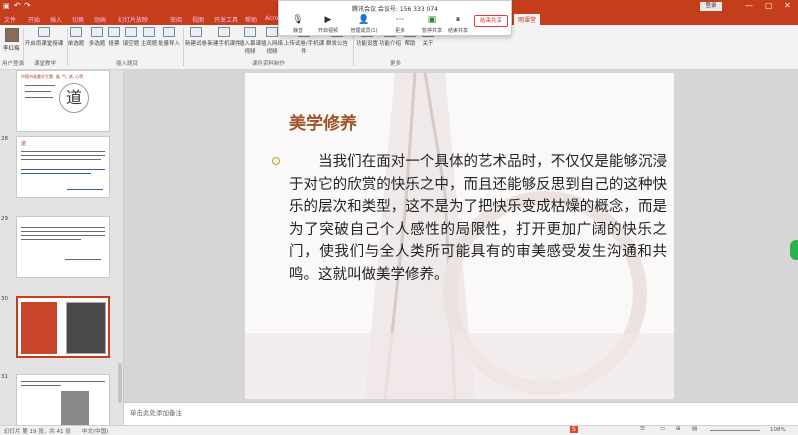  I want to click on tab-insert: 插入, so click(56, 19).